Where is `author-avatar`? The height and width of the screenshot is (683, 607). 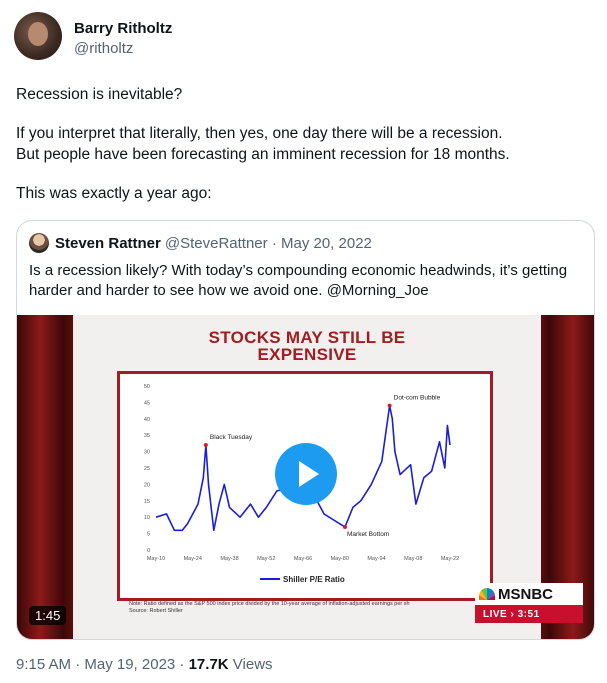
author-avatar is located at coordinates (38, 36).